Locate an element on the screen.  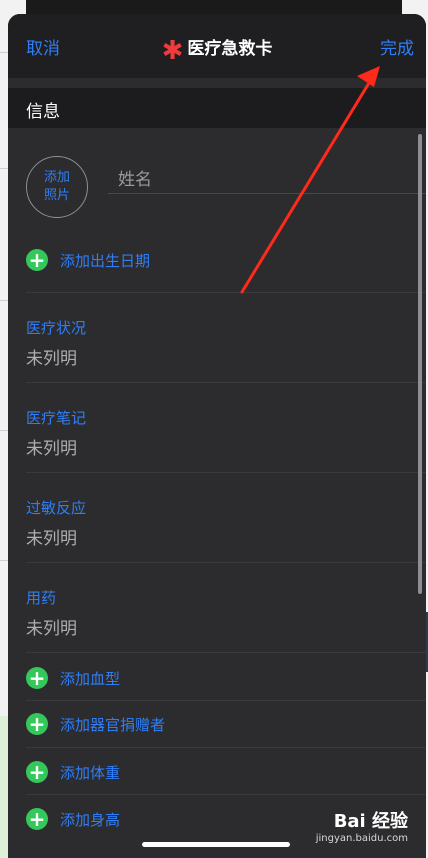
field-label: 过敏反应 is located at coordinates (56, 508).